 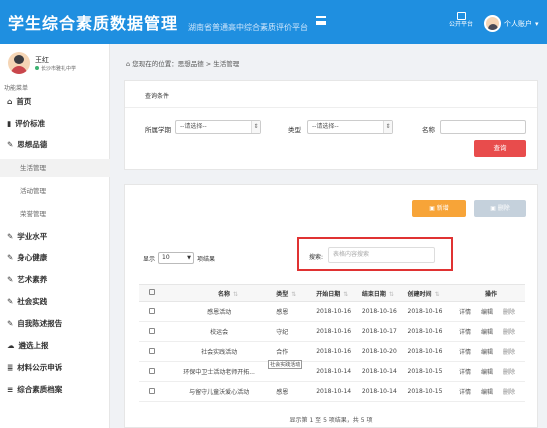 What do you see at coordinates (483, 127) in the screenshot?
I see `name-input` at bounding box center [483, 127].